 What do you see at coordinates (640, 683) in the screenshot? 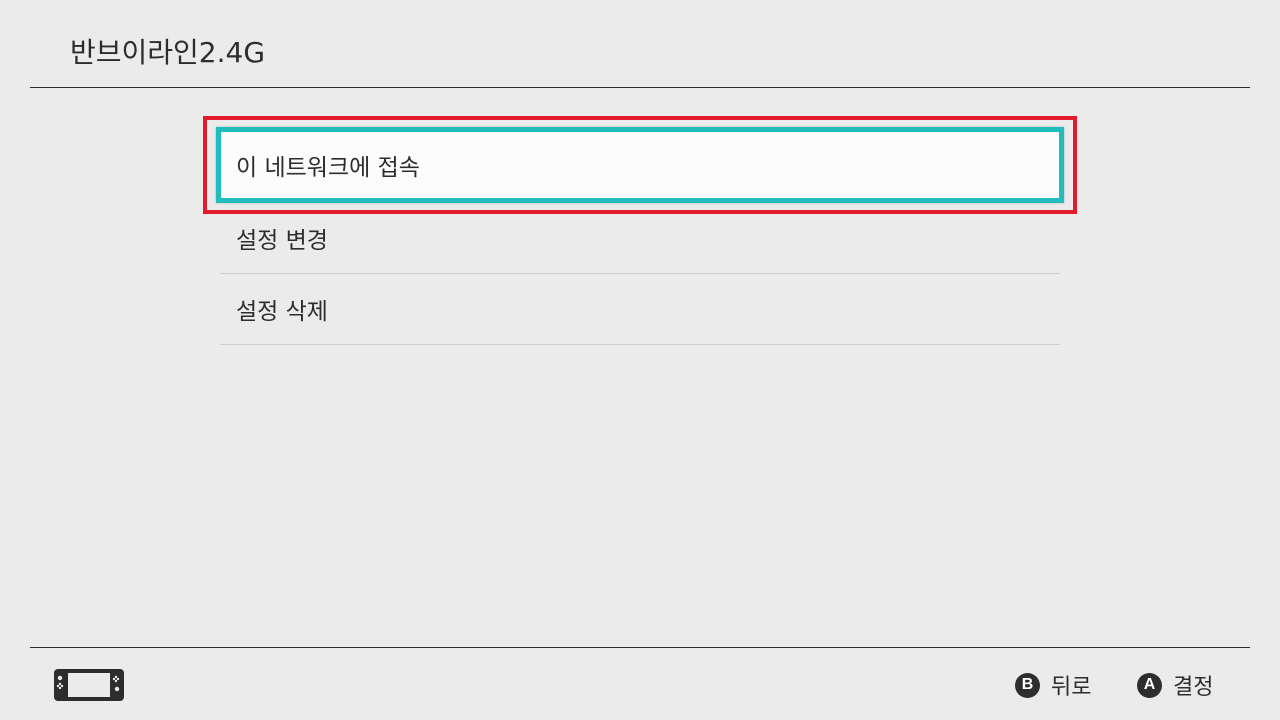
I see `footer: B 뒤로 A 결정` at bounding box center [640, 683].